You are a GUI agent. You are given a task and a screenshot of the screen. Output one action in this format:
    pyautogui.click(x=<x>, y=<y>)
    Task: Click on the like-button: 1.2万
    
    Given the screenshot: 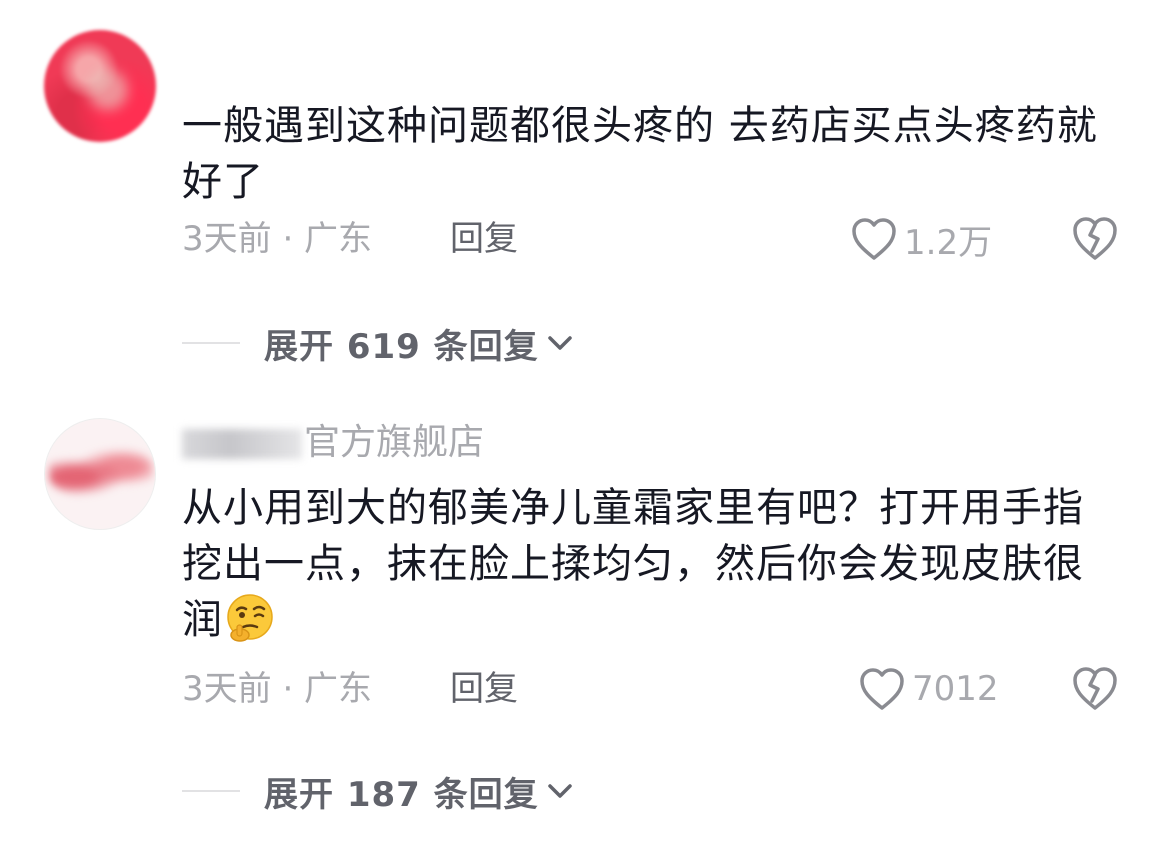 What is the action you would take?
    pyautogui.click(x=921, y=239)
    